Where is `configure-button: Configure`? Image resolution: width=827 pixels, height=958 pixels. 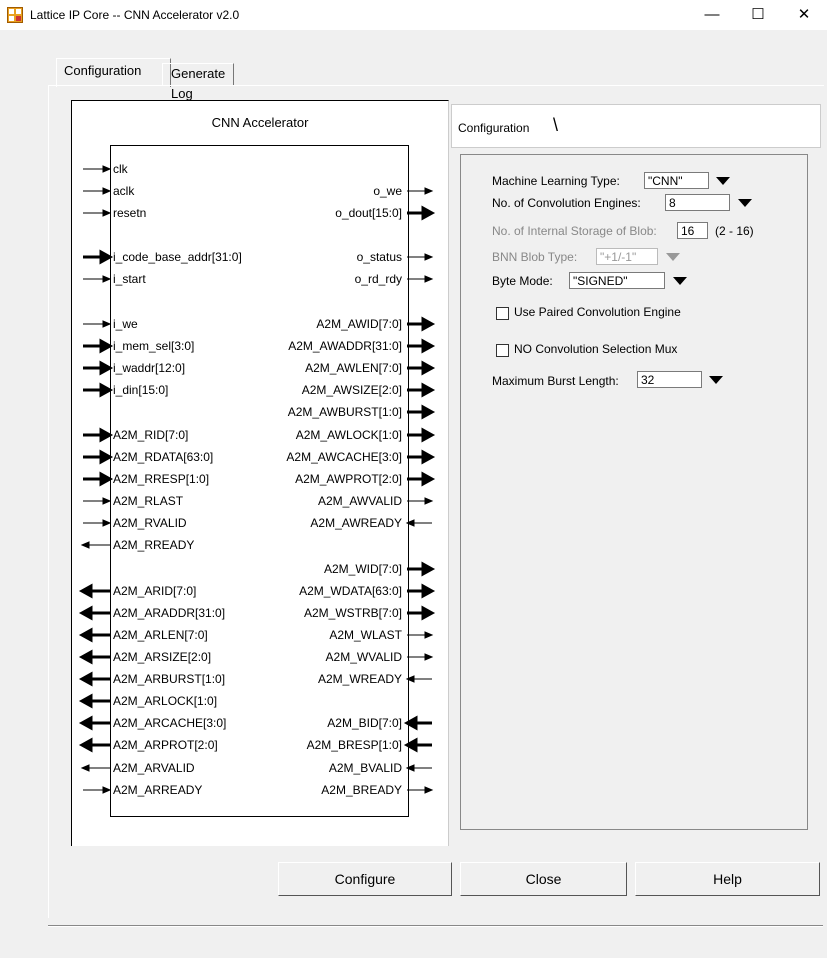 configure-button: Configure is located at coordinates (365, 879).